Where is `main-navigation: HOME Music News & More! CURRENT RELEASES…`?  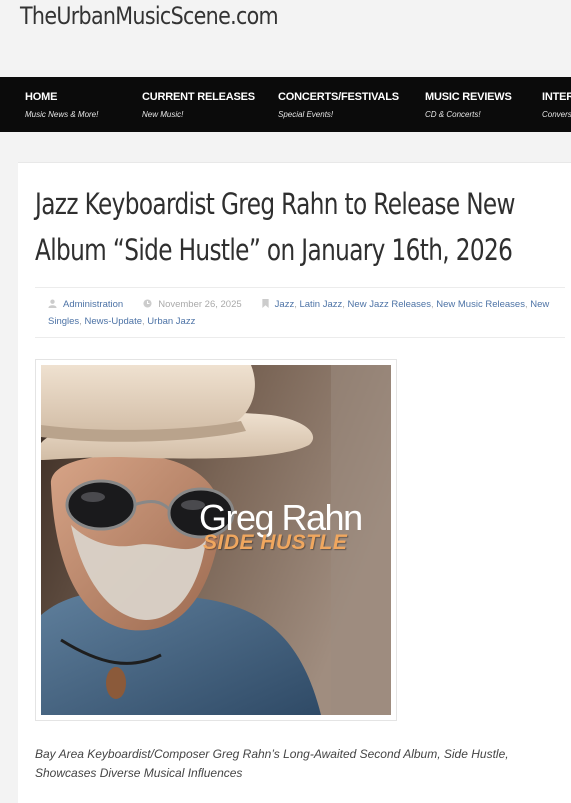
main-navigation: HOME Music News & More! CURRENT RELEASES… is located at coordinates (285, 104).